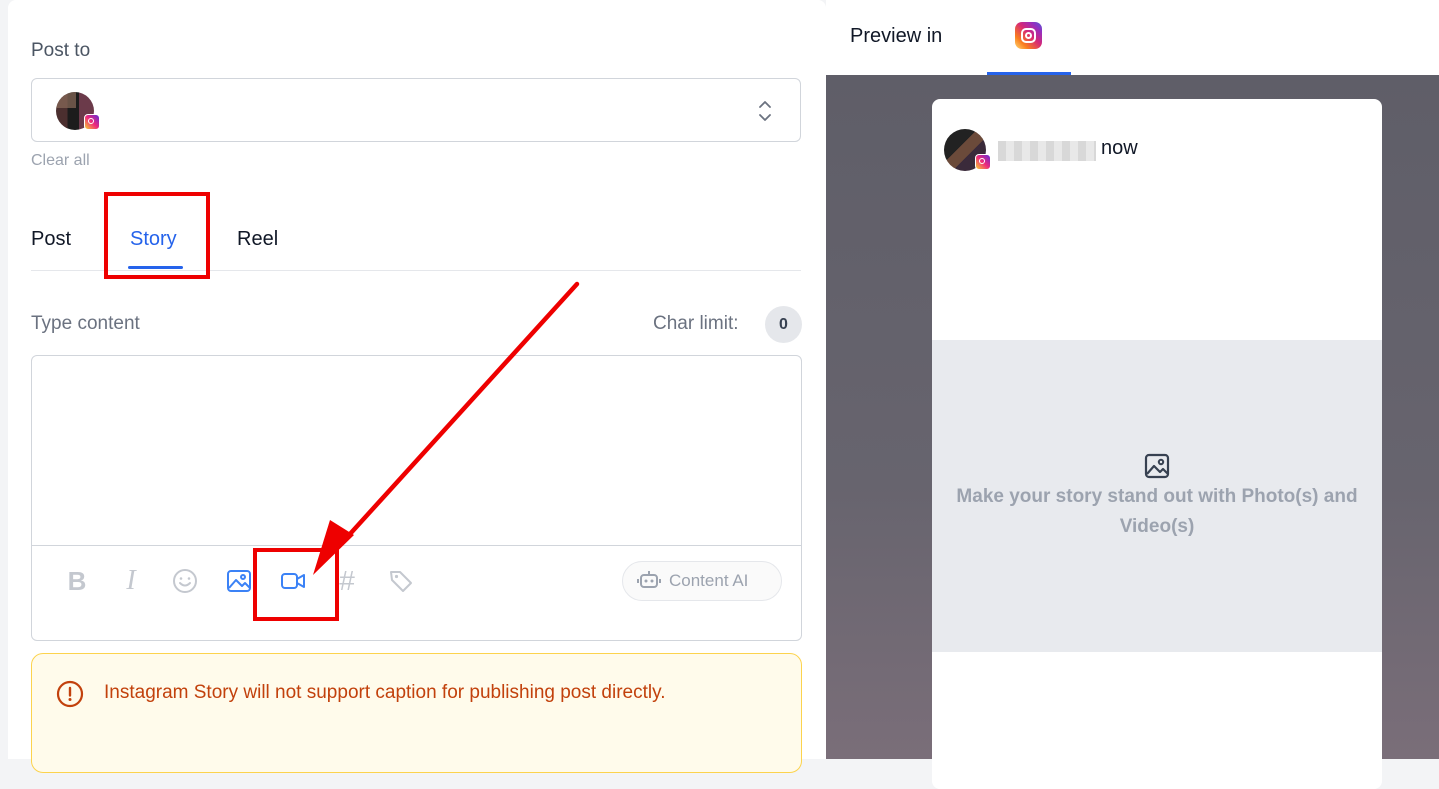  Describe the element at coordinates (60, 161) in the screenshot. I see `clear-all-link: Clear all` at that location.